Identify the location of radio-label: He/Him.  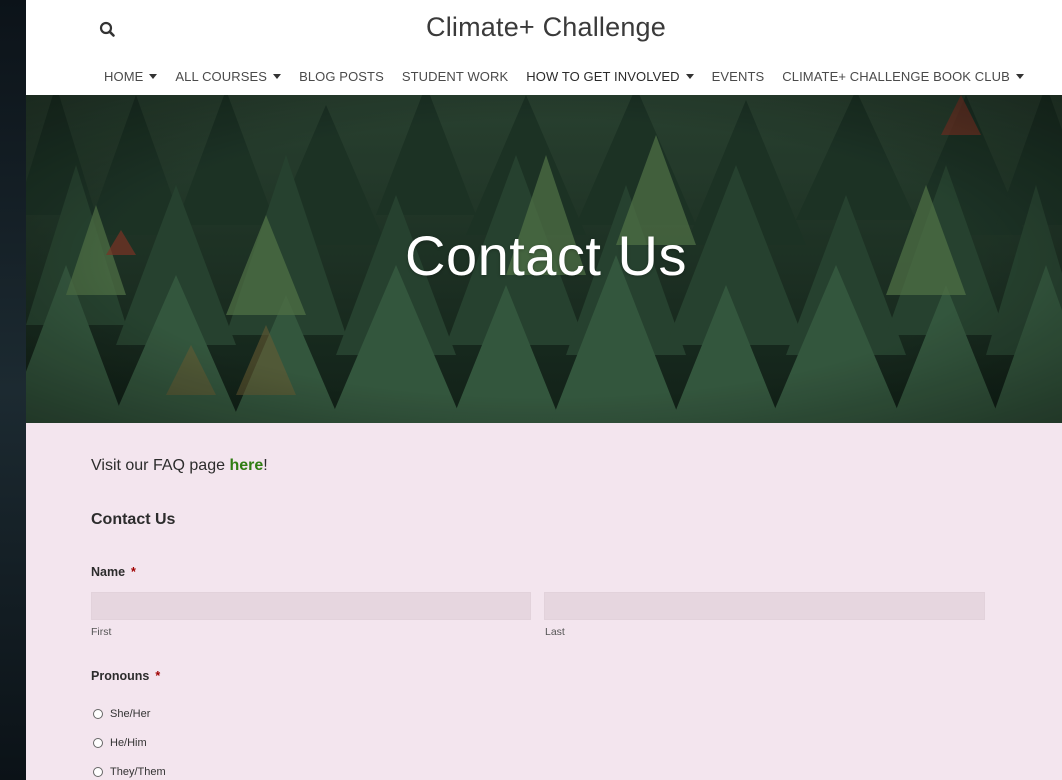
(128, 743).